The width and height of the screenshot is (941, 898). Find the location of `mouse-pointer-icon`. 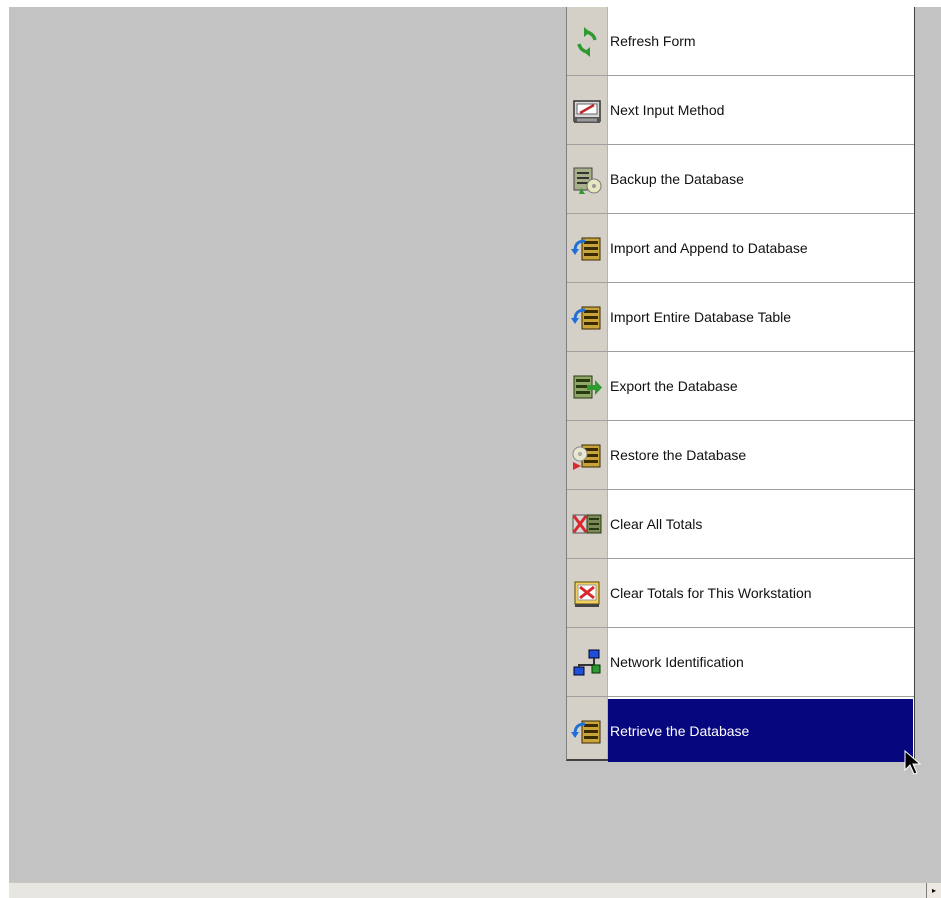

mouse-pointer-icon is located at coordinates (913, 762).